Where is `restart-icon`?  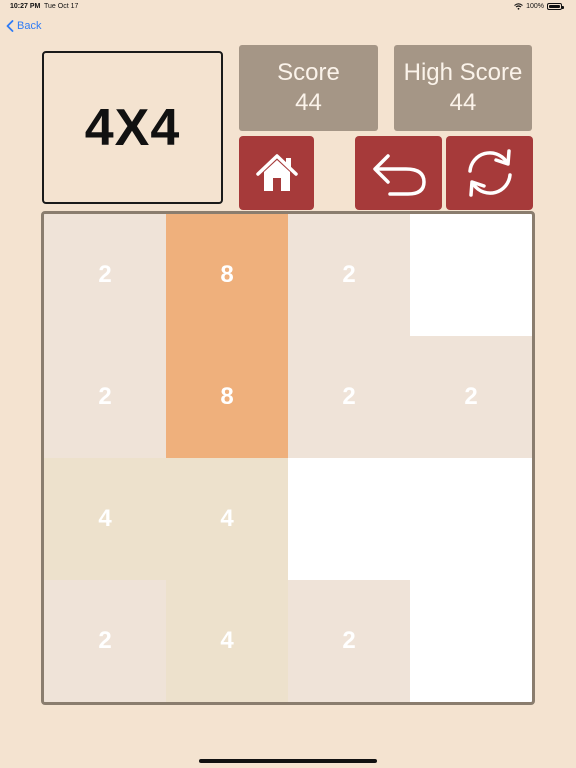
restart-icon is located at coordinates (490, 173).